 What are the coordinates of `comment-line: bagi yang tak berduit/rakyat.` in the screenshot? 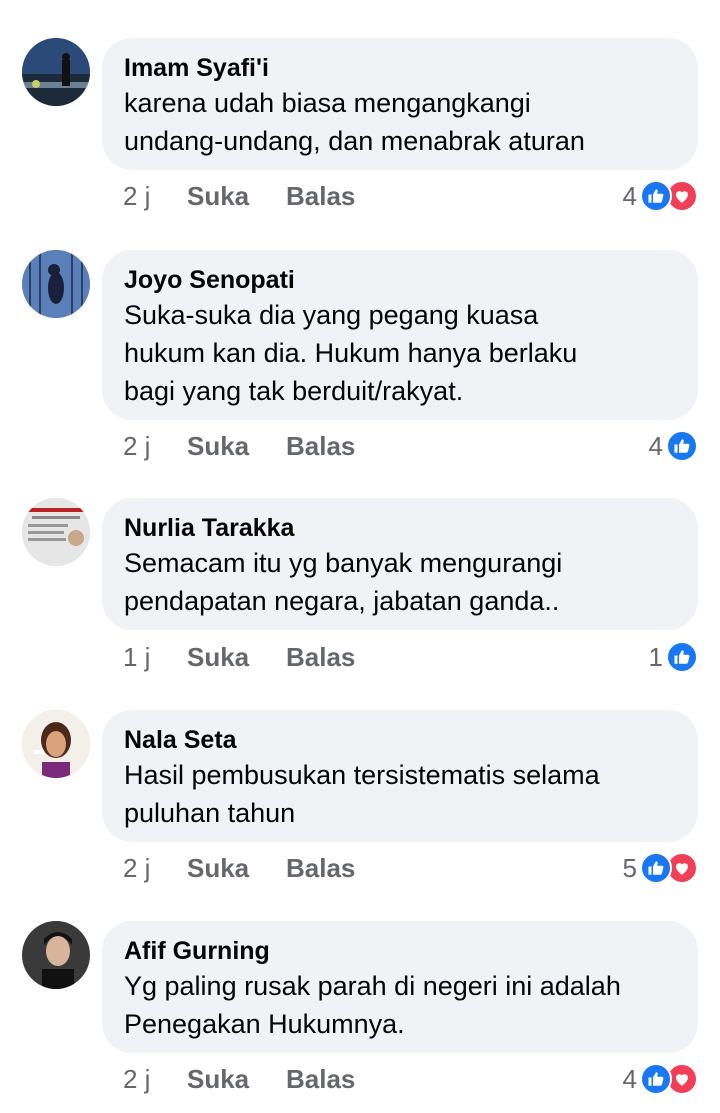 It's located at (294, 391).